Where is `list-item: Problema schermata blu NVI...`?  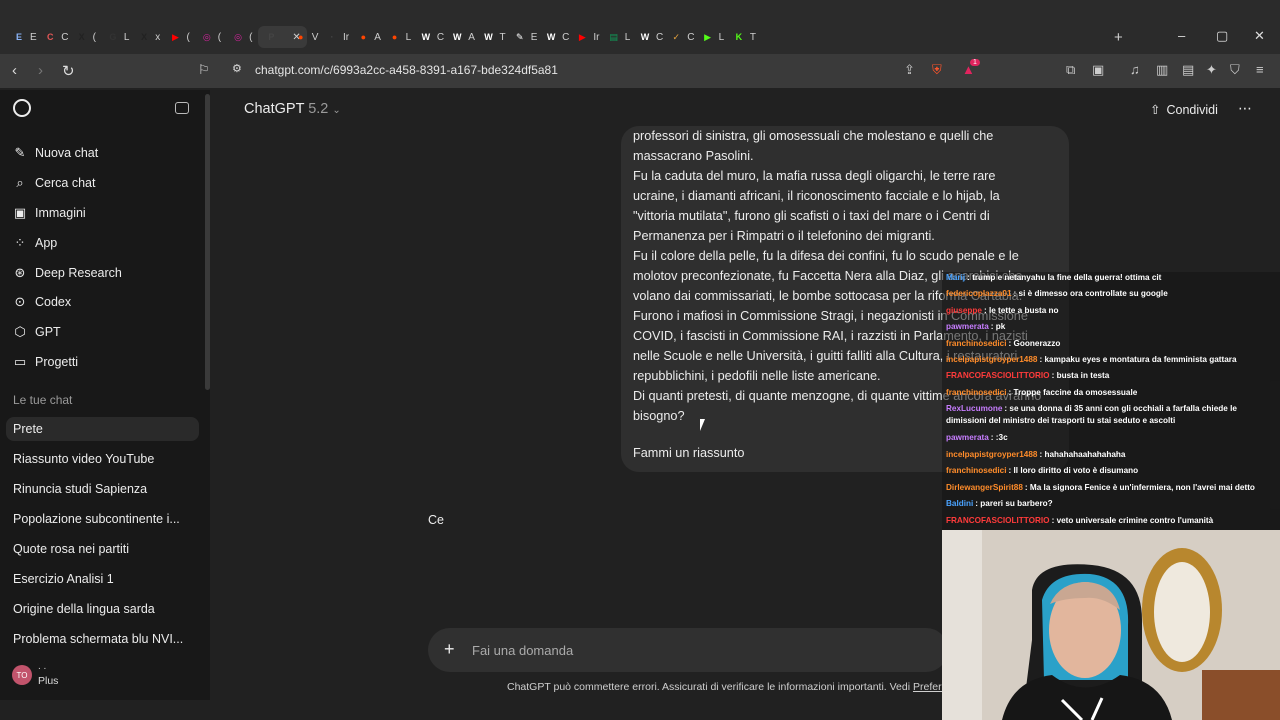
list-item: Problema schermata blu NVI... is located at coordinates (98, 639).